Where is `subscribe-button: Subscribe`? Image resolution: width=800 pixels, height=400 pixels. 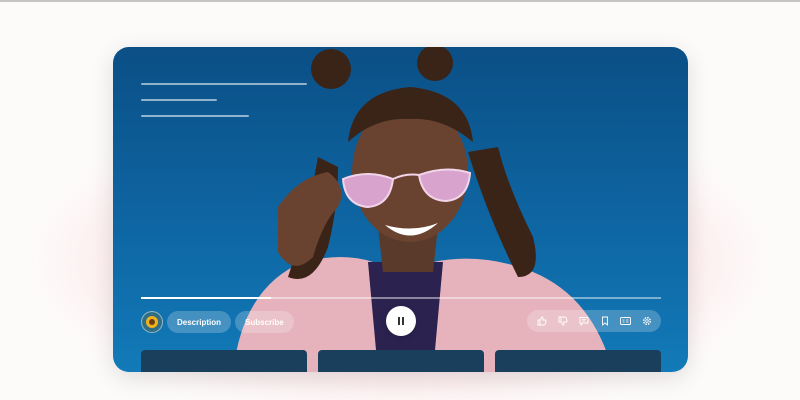 subscribe-button: Subscribe is located at coordinates (264, 322).